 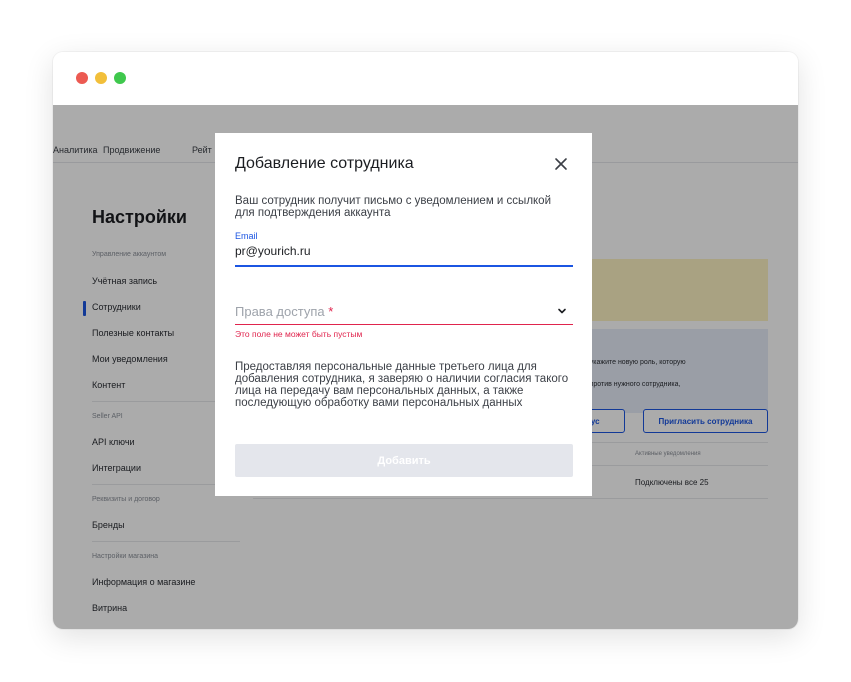 I want to click on window-maximize-button, so click(x=120, y=78).